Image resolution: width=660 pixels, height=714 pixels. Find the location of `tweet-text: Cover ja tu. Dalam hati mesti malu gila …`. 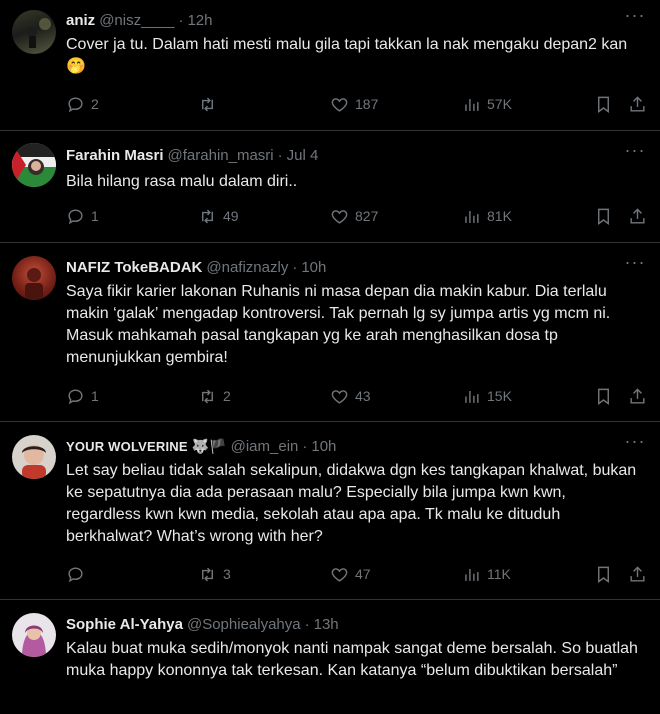

tweet-text: Cover ja tu. Dalam hati mesti malu gila … is located at coordinates (347, 55).